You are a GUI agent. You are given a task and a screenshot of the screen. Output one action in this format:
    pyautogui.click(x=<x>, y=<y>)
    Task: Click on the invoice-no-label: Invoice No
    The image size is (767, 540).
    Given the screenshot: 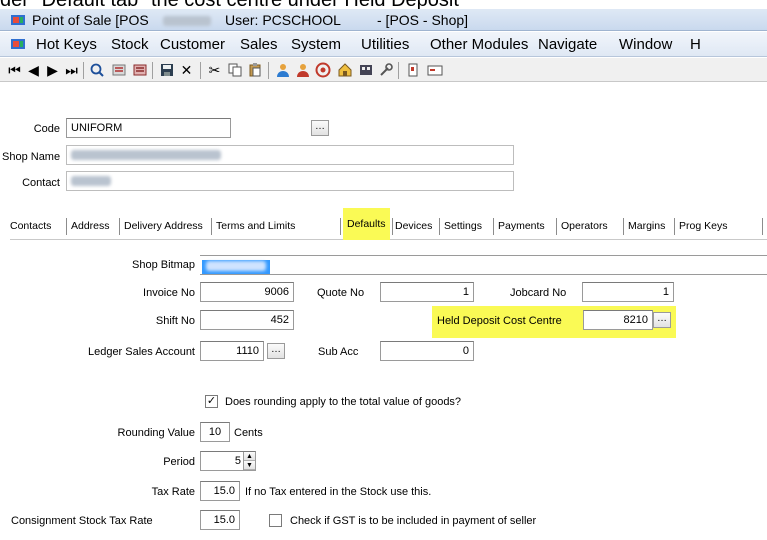 What is the action you would take?
    pyautogui.click(x=169, y=293)
    